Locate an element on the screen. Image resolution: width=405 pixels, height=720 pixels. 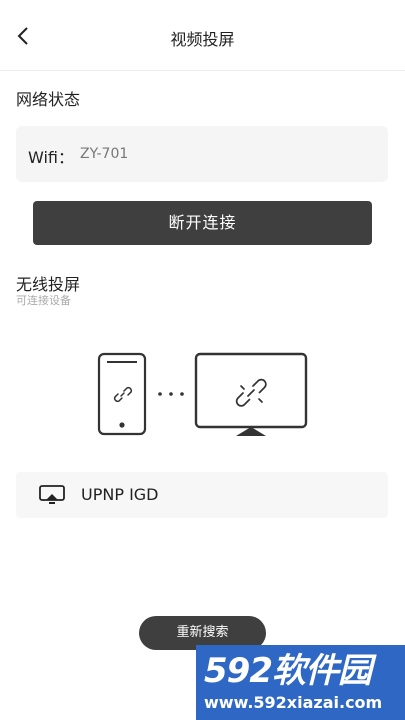
network-status-title: 网络状态 is located at coordinates (48, 99).